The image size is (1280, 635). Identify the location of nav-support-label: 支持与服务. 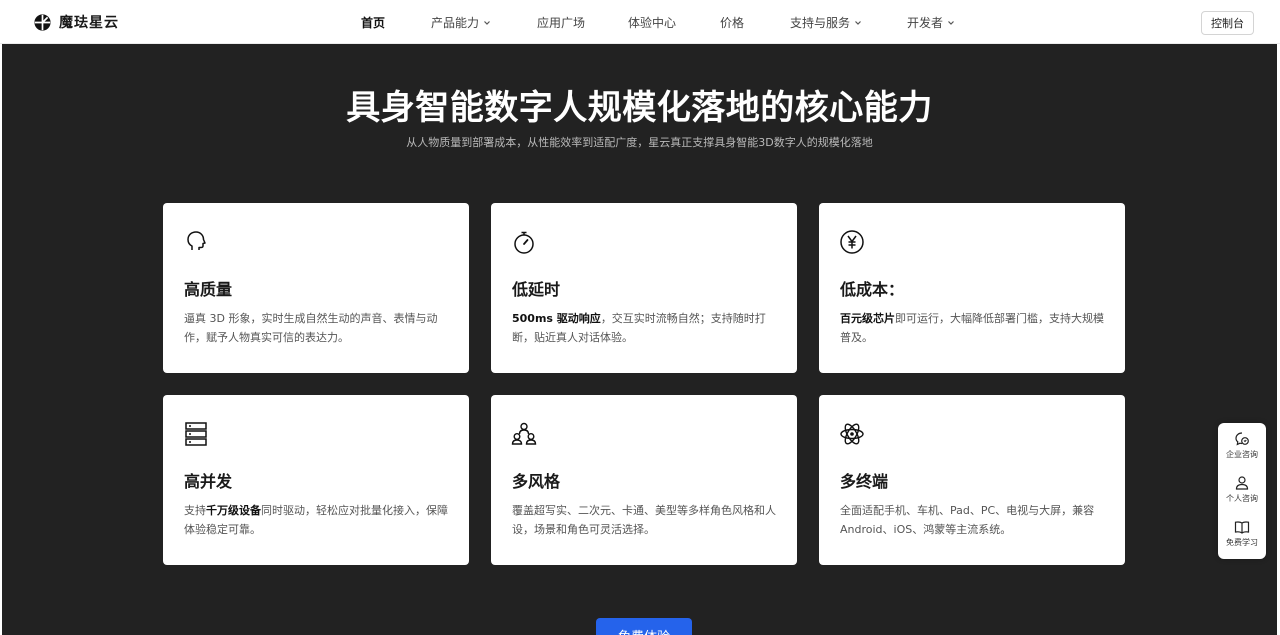
(820, 23).